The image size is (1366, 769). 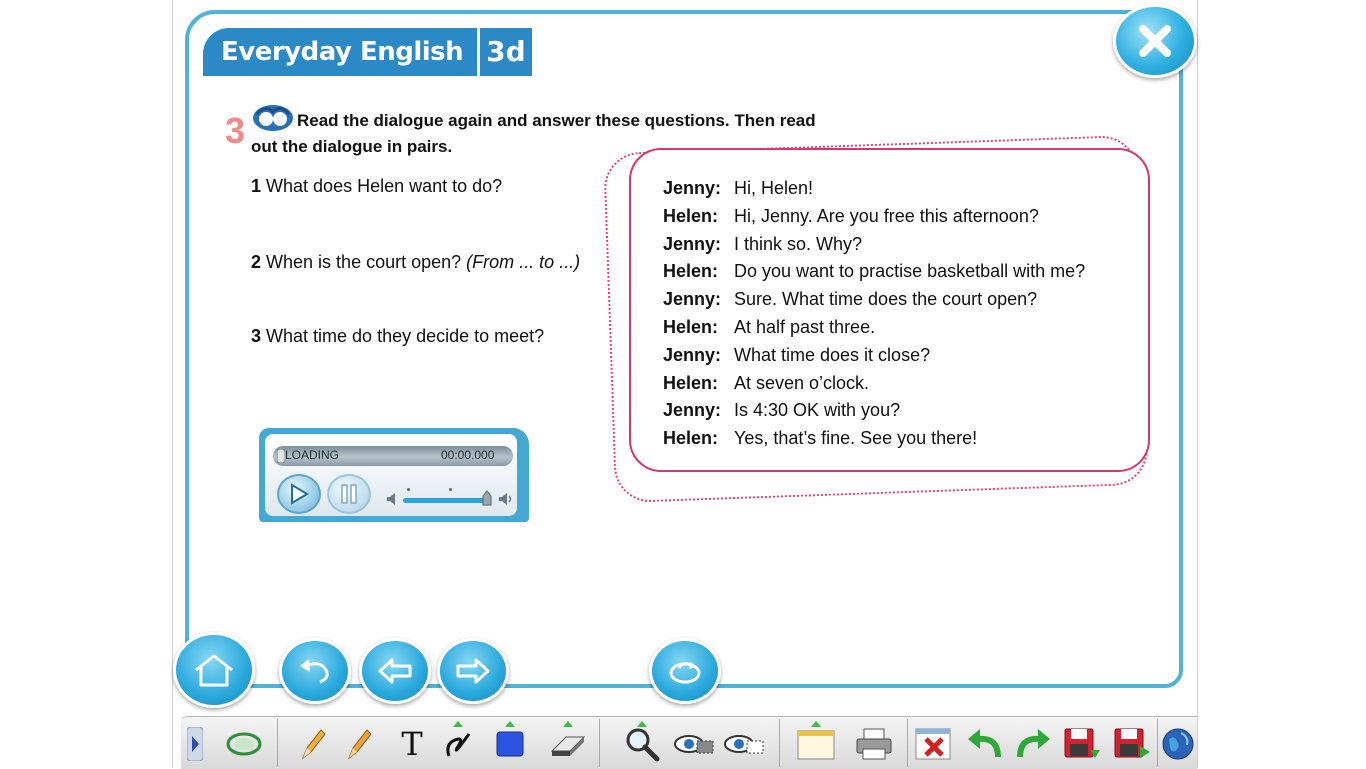 I want to click on pencil-icon, so click(x=313, y=744).